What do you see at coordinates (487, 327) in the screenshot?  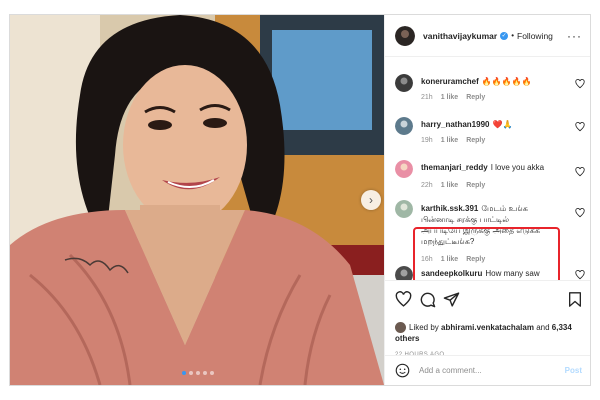 I see `liker-username: abhirami.venkatachalam` at bounding box center [487, 327].